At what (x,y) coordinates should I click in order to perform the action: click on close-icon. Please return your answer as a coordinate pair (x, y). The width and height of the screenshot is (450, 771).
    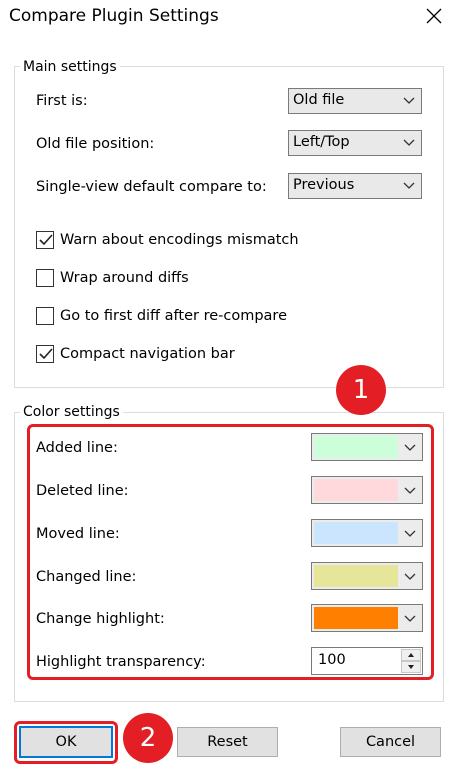
    Looking at the image, I should click on (434, 16).